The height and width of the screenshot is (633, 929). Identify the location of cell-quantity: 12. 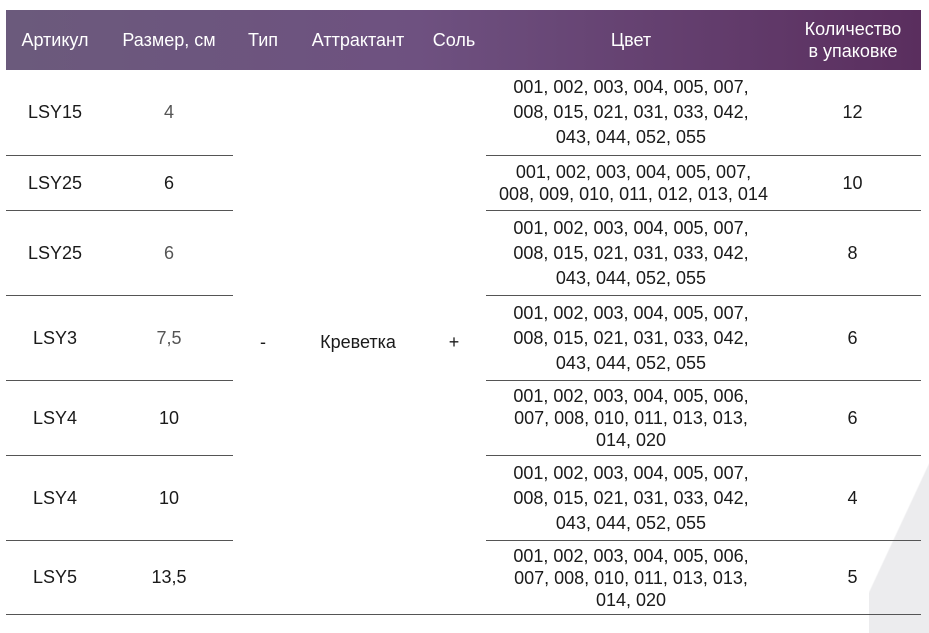
(852, 112).